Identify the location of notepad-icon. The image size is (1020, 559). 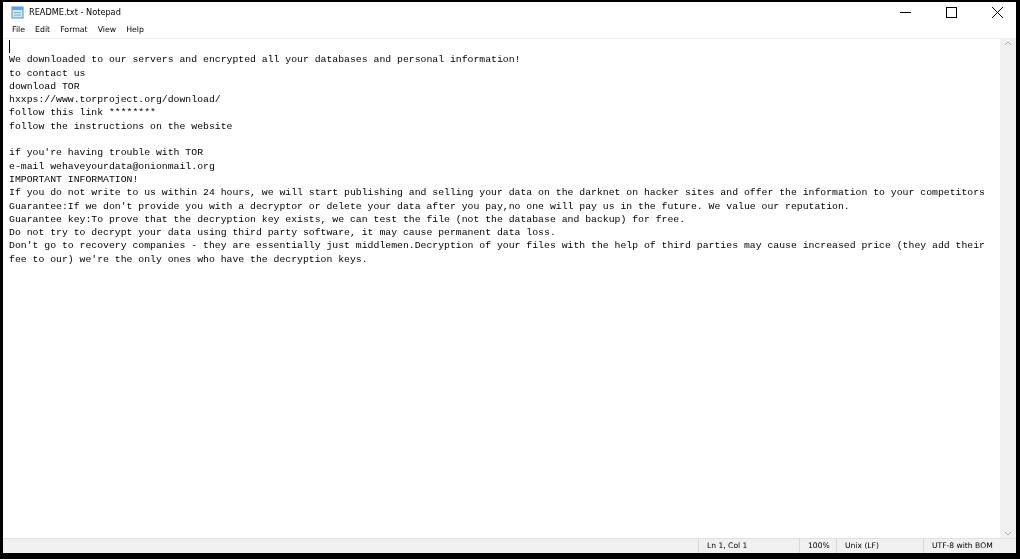
(17, 12).